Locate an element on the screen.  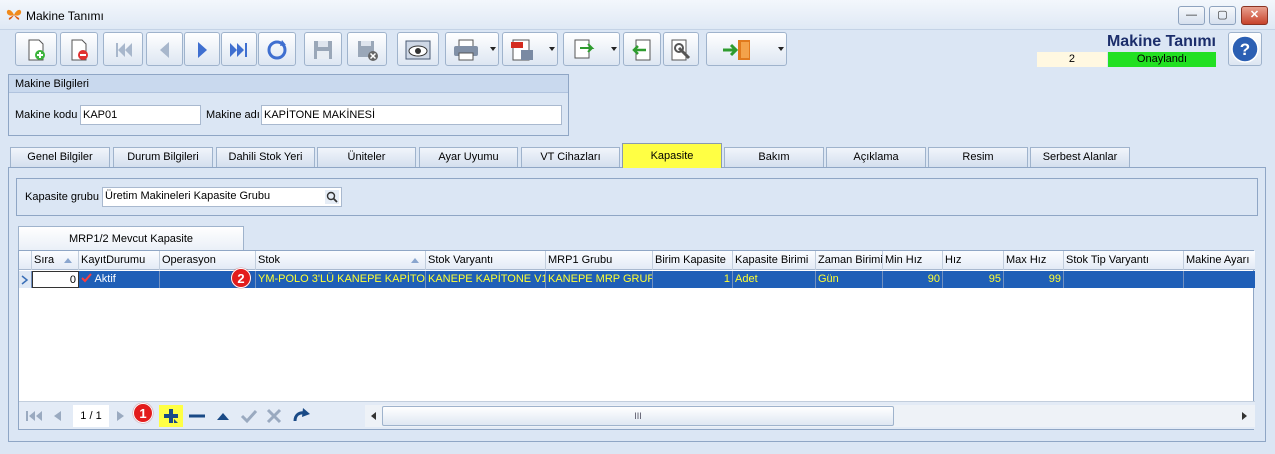
settings-button is located at coordinates (681, 49).